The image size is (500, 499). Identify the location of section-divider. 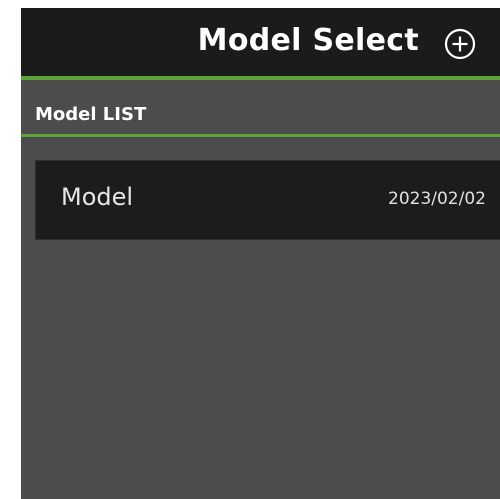
(260, 135).